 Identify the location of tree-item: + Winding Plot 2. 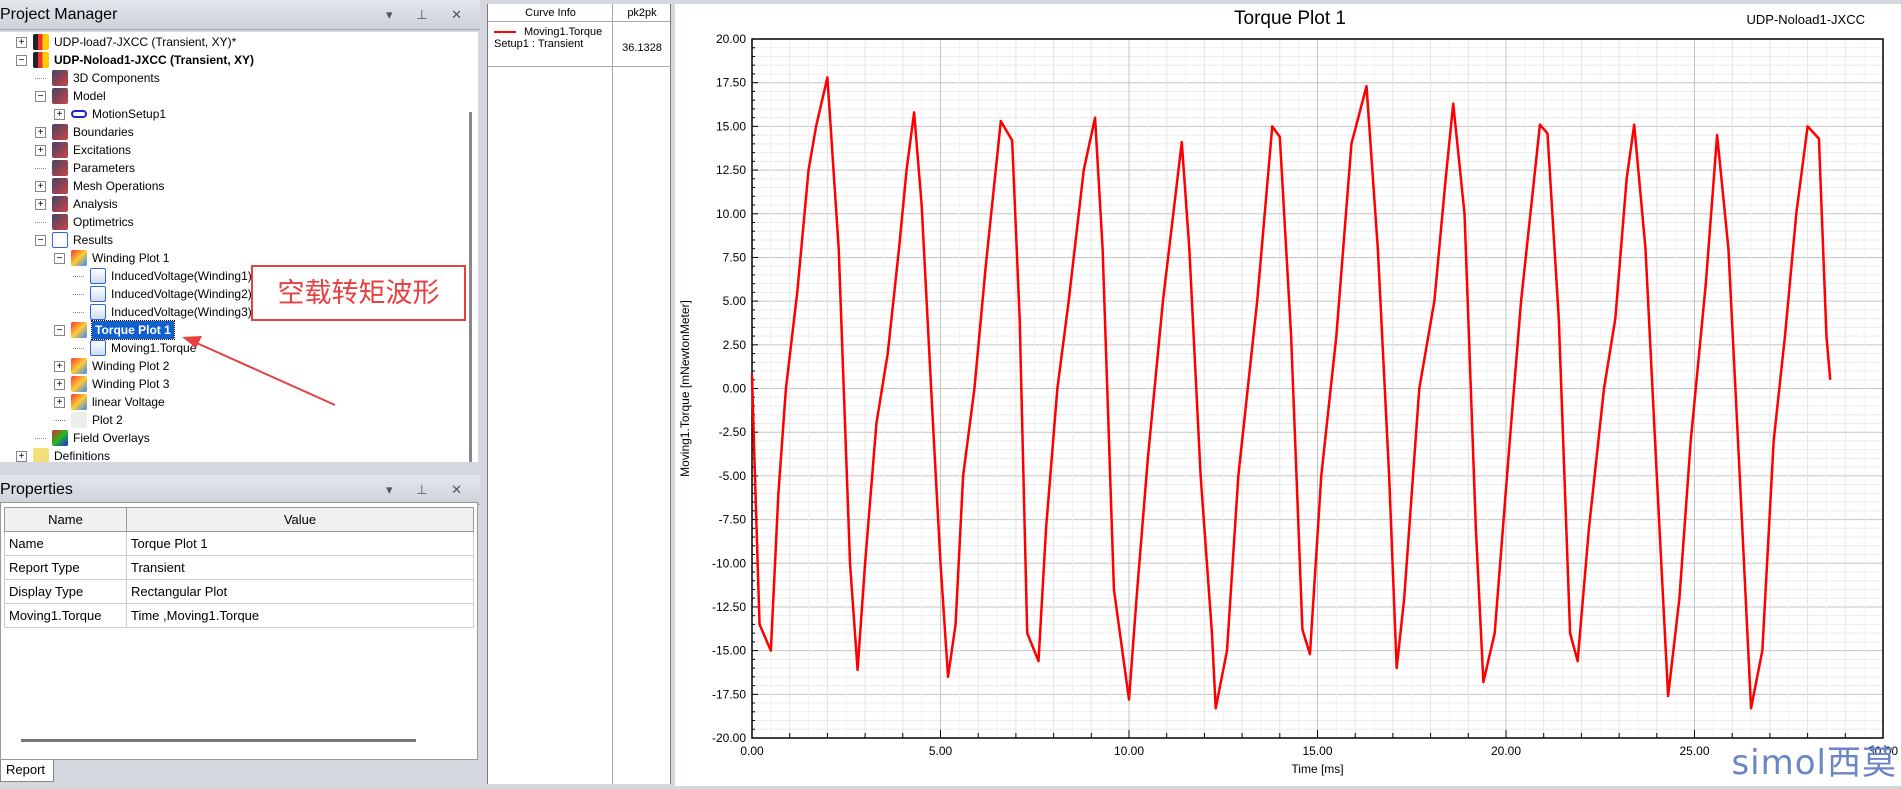
(111, 366).